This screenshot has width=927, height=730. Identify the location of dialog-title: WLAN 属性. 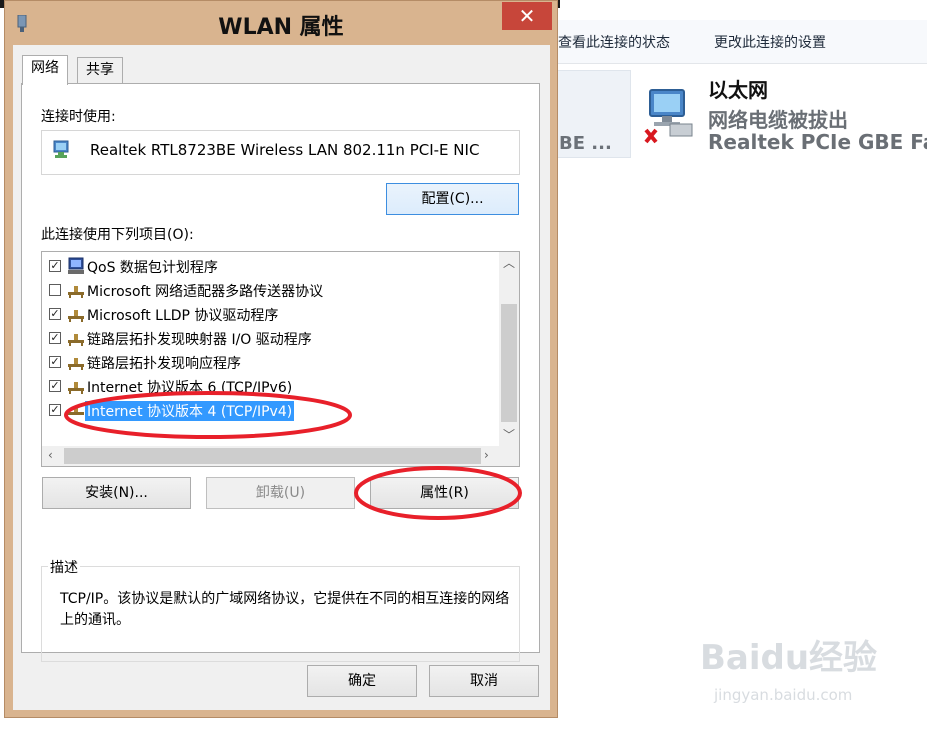
(281, 27).